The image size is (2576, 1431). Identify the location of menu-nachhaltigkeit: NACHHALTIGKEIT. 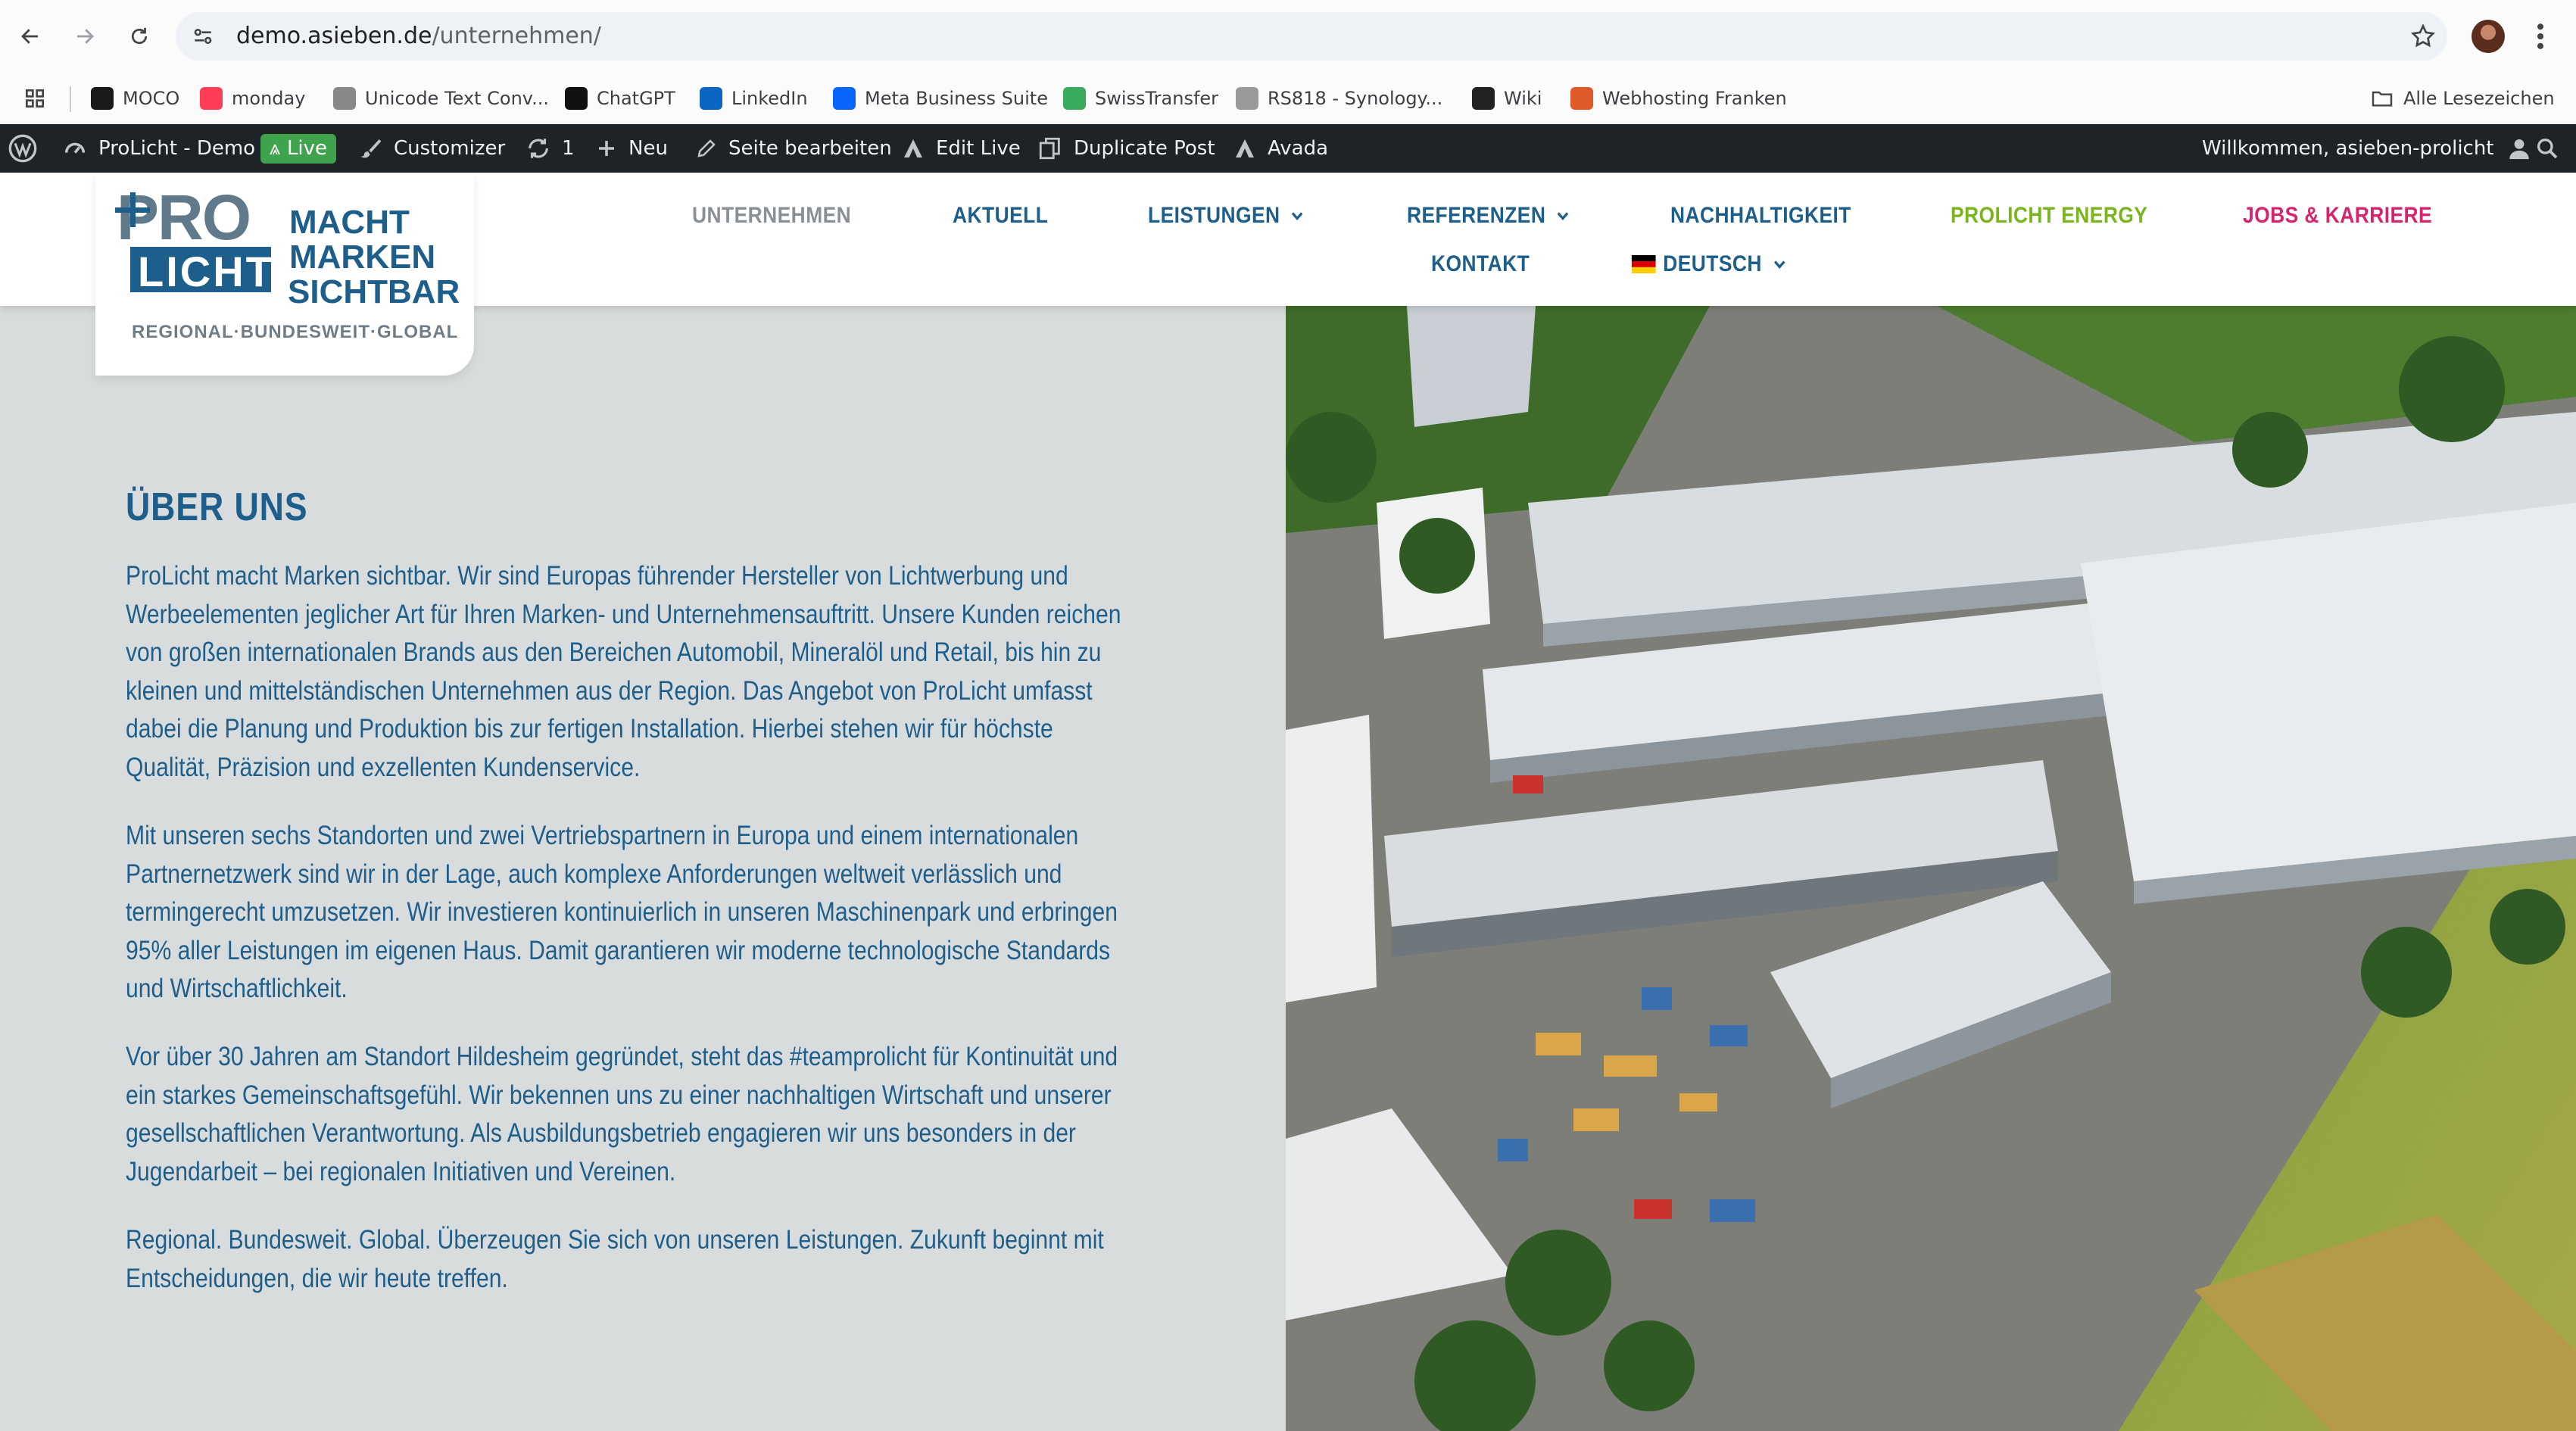
(1760, 216).